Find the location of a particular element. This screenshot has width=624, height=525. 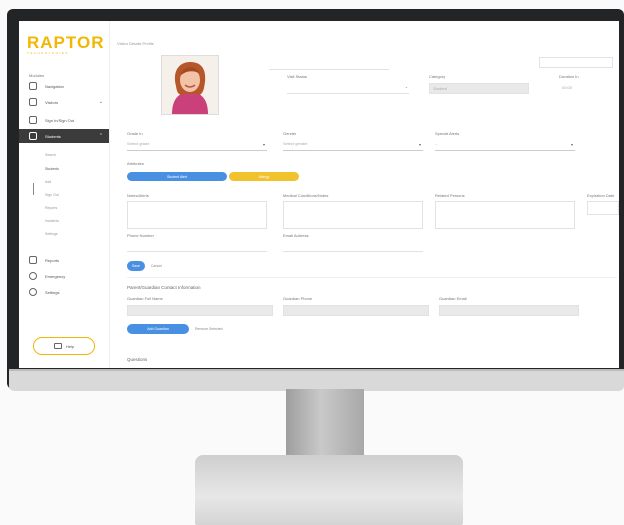

grade-label: Grade In is located at coordinates (135, 133).